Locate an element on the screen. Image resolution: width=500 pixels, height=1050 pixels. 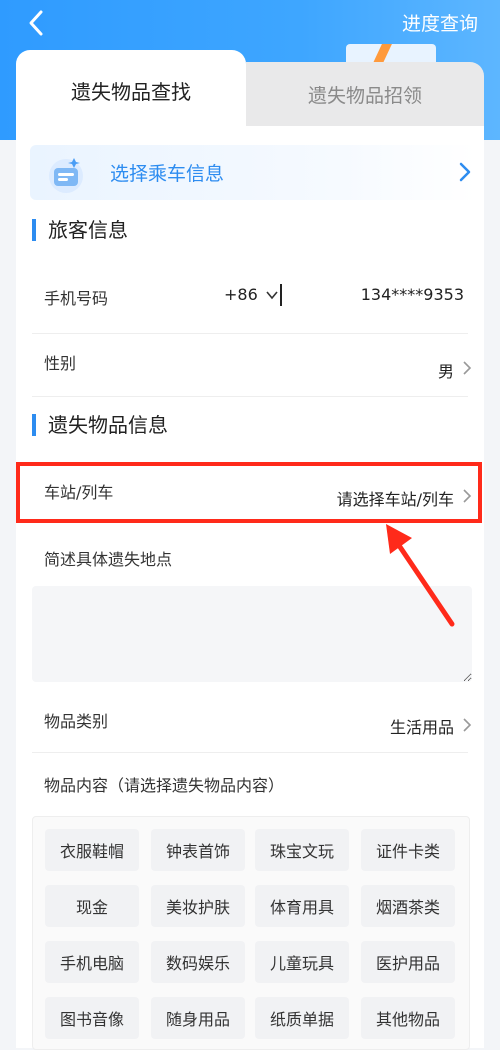
trip-ticket-icon is located at coordinates (66, 175).